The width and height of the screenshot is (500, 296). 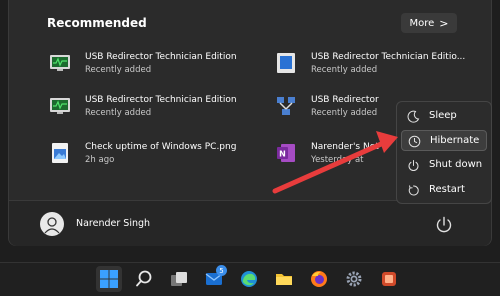 I want to click on start-button, so click(x=109, y=279).